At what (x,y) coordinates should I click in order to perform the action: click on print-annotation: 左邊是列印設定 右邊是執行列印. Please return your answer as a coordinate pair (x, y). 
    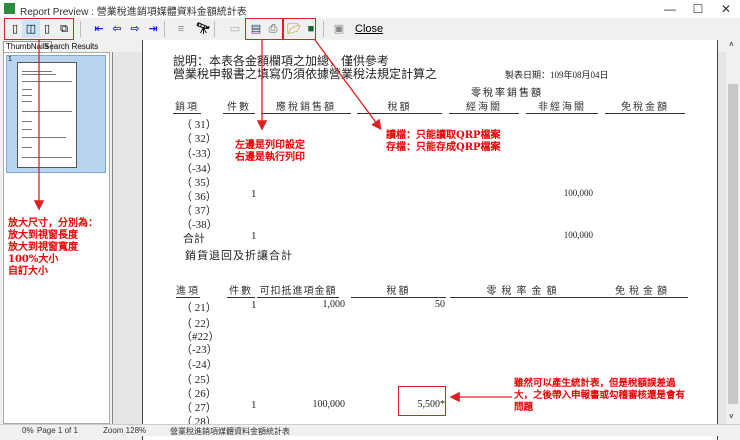
    Looking at the image, I should click on (270, 151).